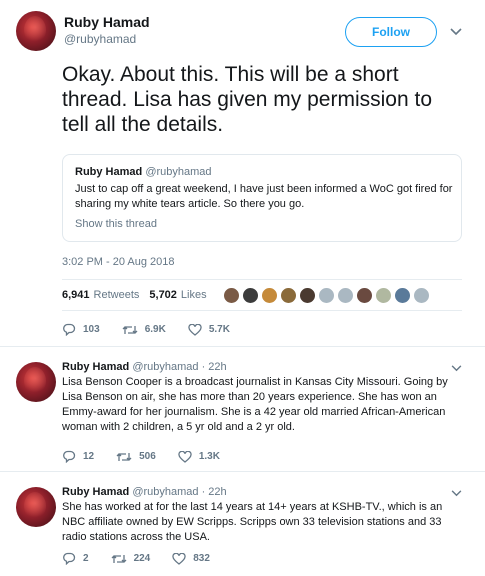 This screenshot has width=485, height=576. I want to click on reply-button: 12, so click(78, 456).